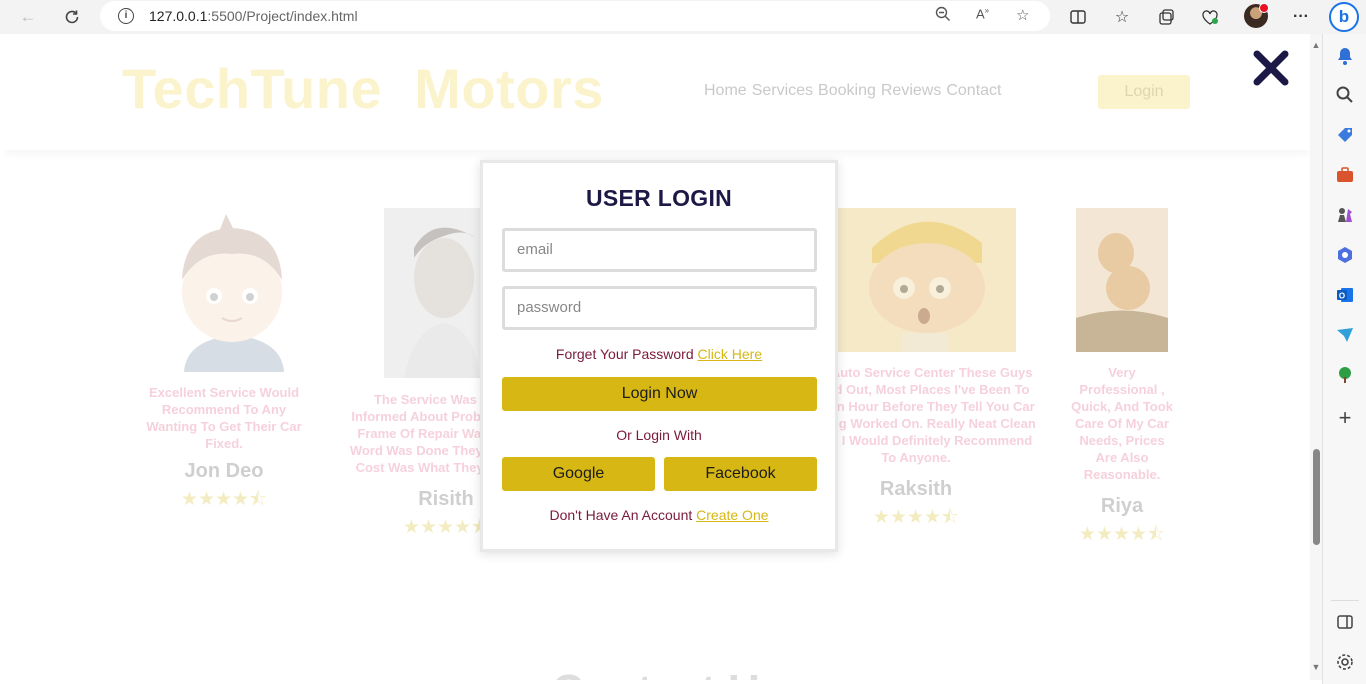  I want to click on back-icon: ←, so click(28, 17).